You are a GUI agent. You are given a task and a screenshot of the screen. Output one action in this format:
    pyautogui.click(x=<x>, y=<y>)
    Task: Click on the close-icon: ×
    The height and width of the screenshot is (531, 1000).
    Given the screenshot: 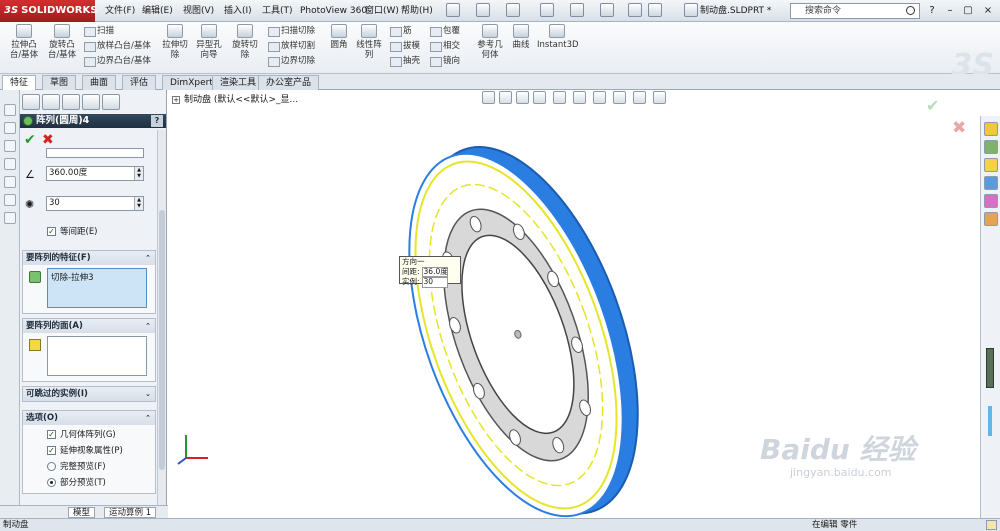 What is the action you would take?
    pyautogui.click(x=988, y=10)
    